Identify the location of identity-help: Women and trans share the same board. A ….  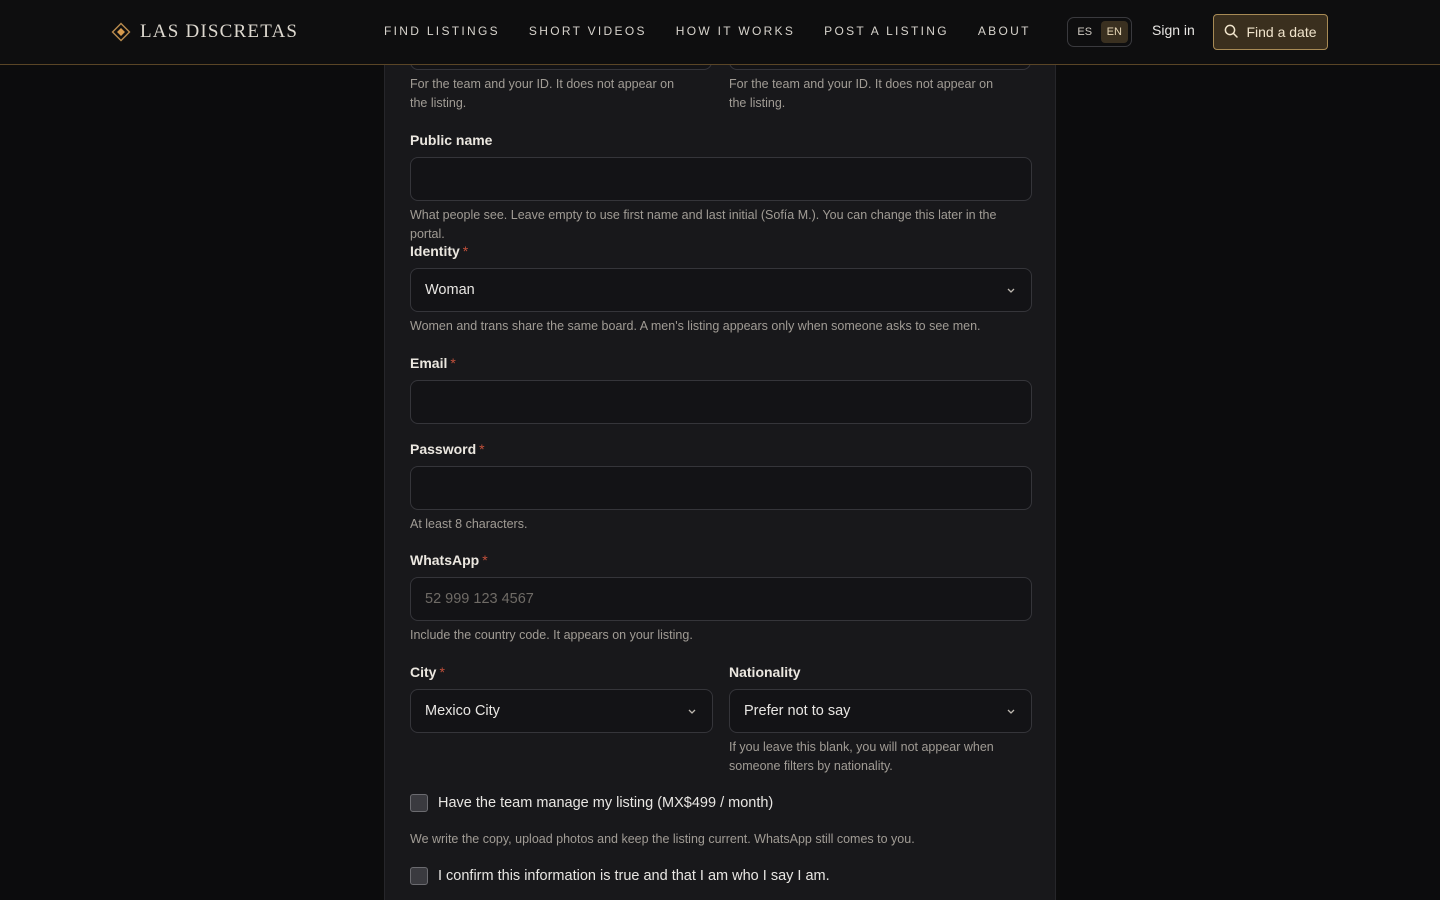
(695, 326).